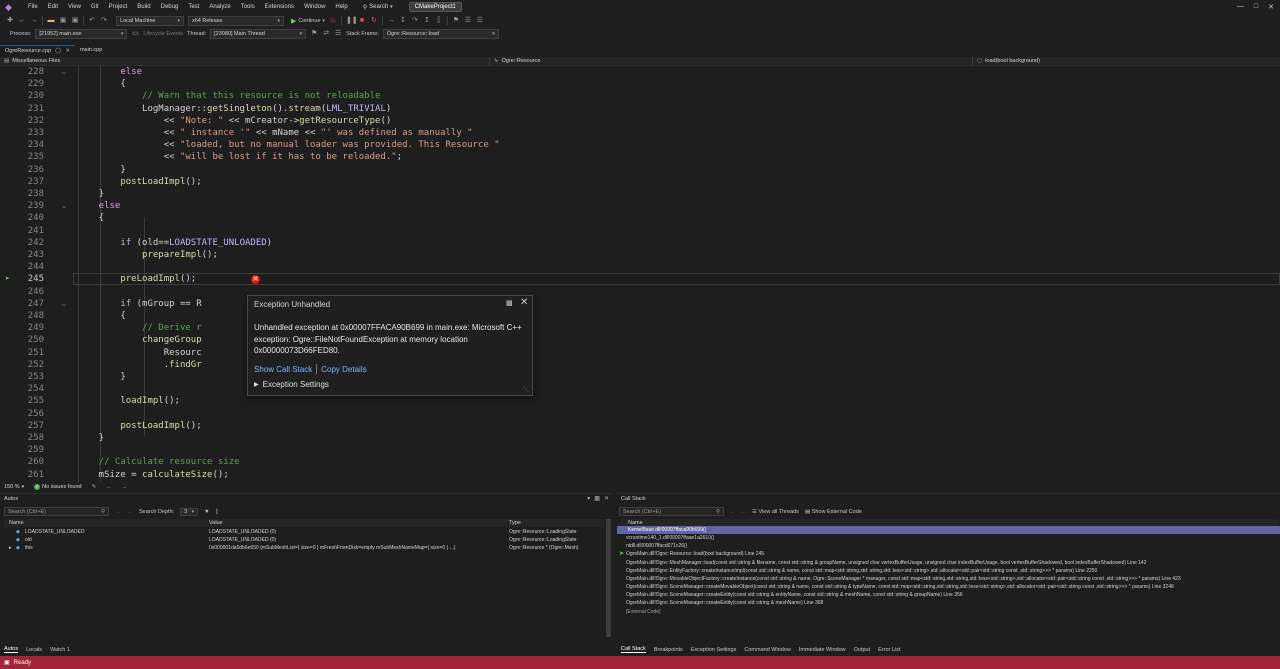 The height and width of the screenshot is (669, 1280). What do you see at coordinates (333, 21) in the screenshot?
I see `hot-reload-icon: ♨` at bounding box center [333, 21].